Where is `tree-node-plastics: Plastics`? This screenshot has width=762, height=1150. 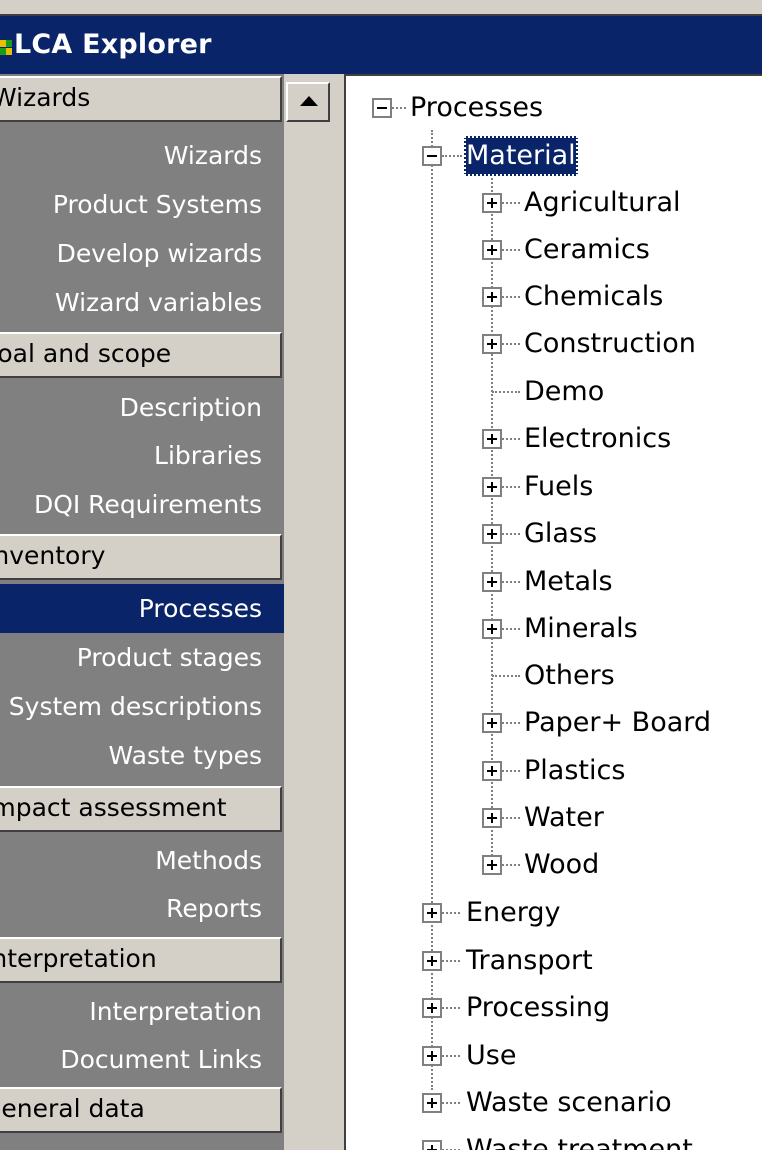 tree-node-plastics: Plastics is located at coordinates (554, 773).